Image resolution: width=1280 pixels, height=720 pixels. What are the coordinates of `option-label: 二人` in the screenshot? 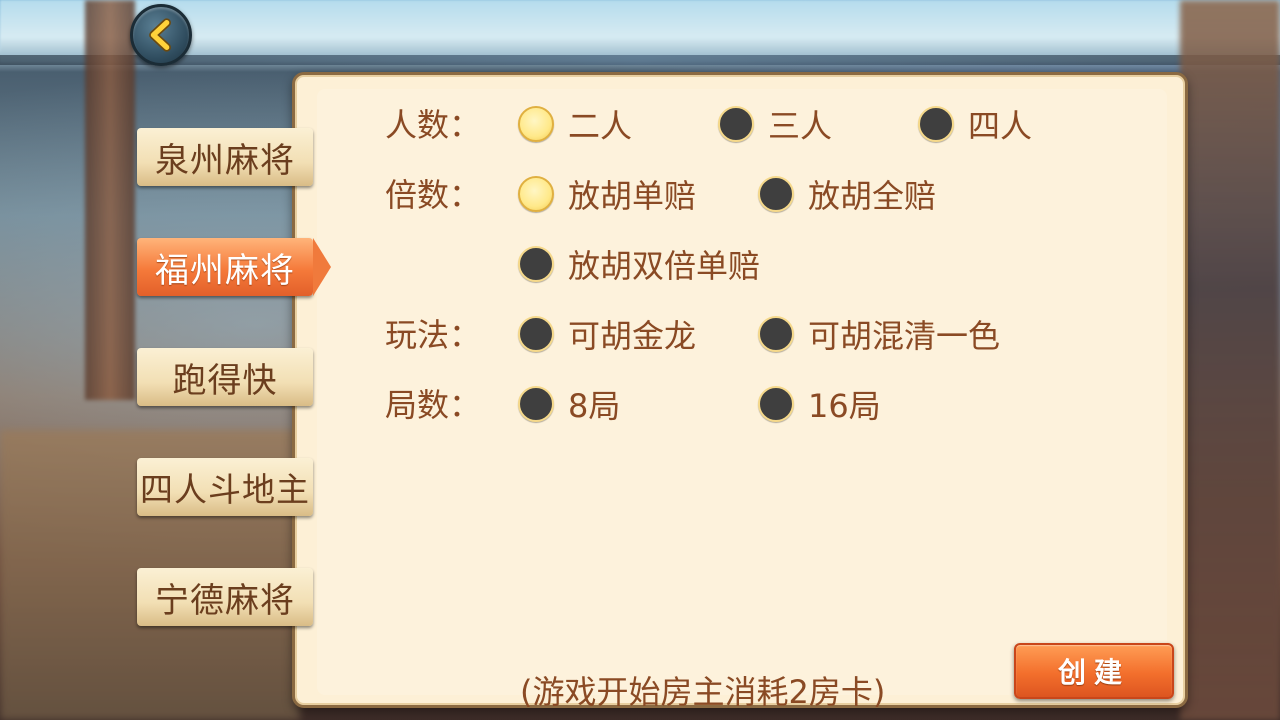 It's located at (600, 126).